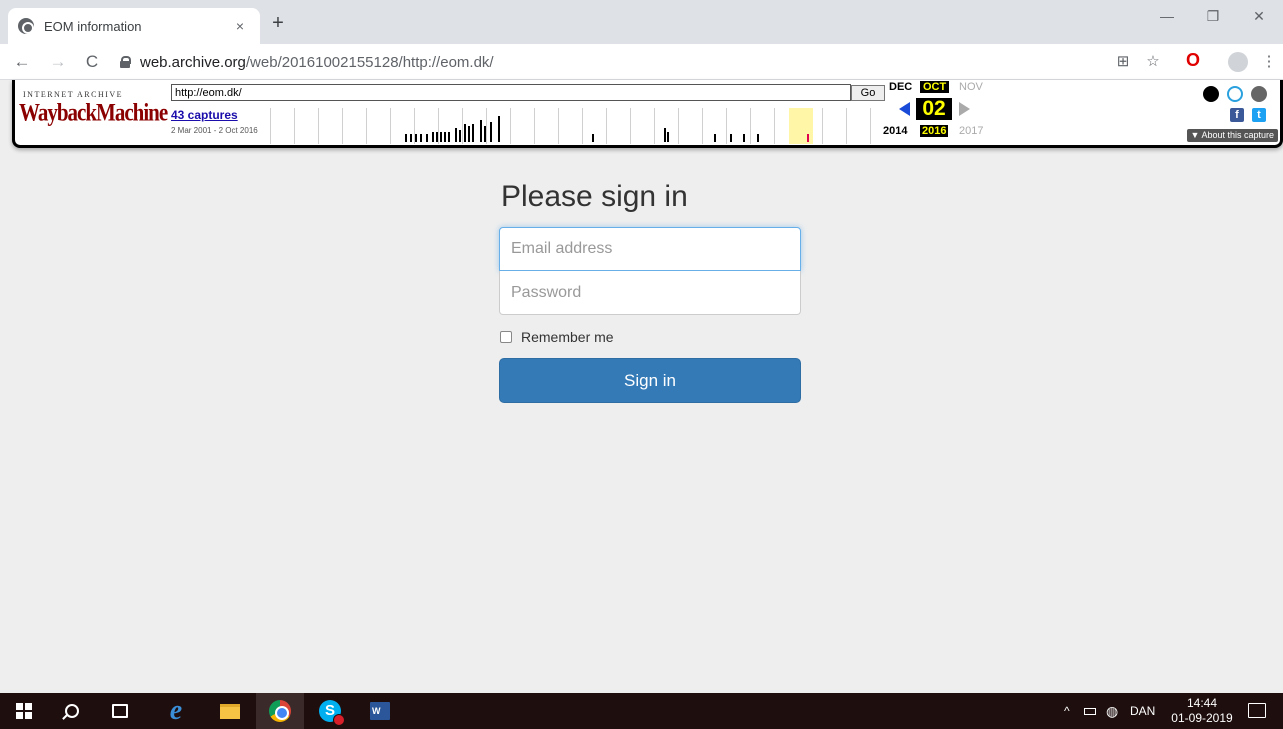 This screenshot has height=729, width=1283. I want to click on current-day-label: 02, so click(934, 109).